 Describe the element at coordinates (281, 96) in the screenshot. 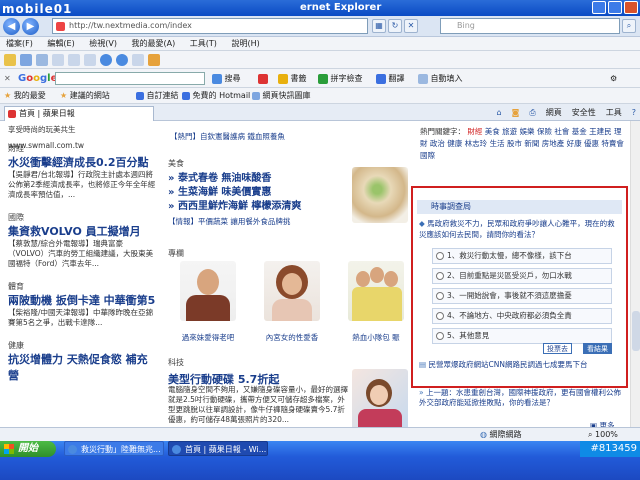

I see `fav-item-webslice: 網頁快訊圖庫` at that location.